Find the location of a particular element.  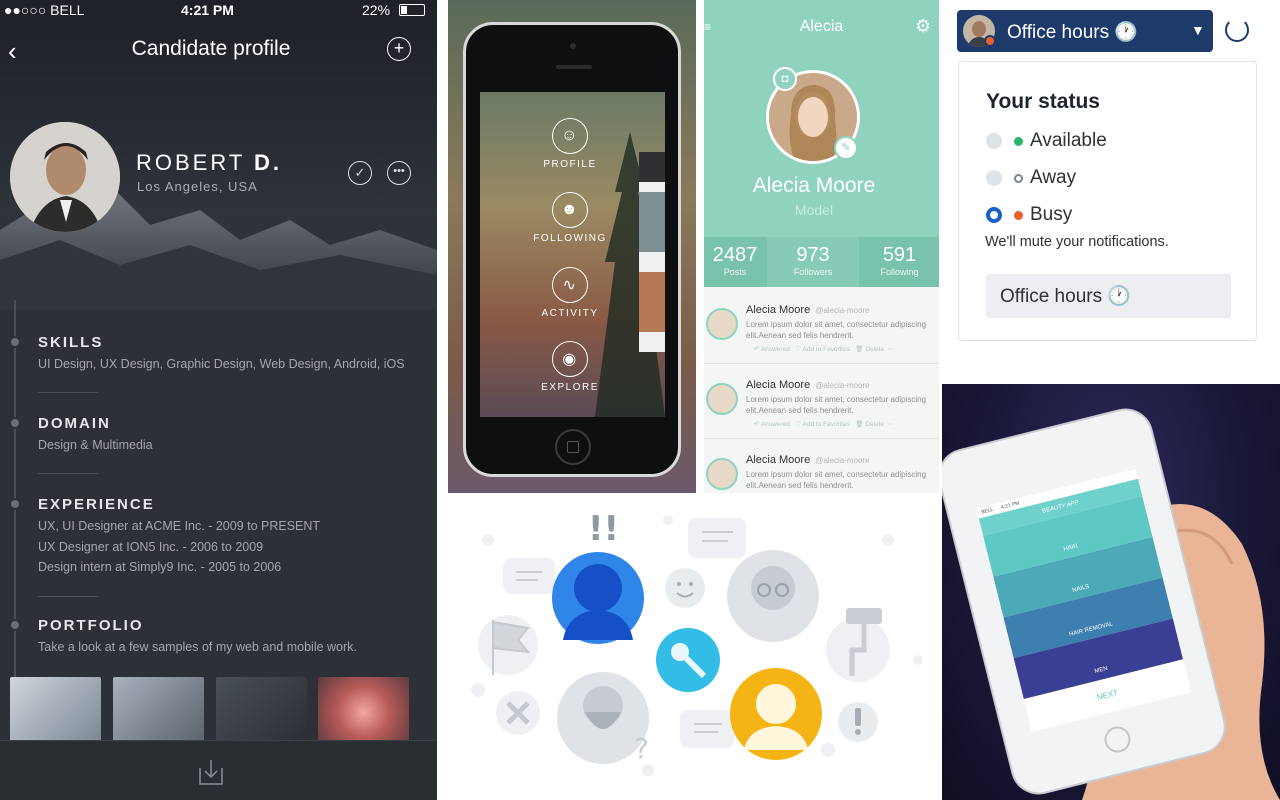

menu-item-explore: ◉ EXPLORE is located at coordinates (570, 367).